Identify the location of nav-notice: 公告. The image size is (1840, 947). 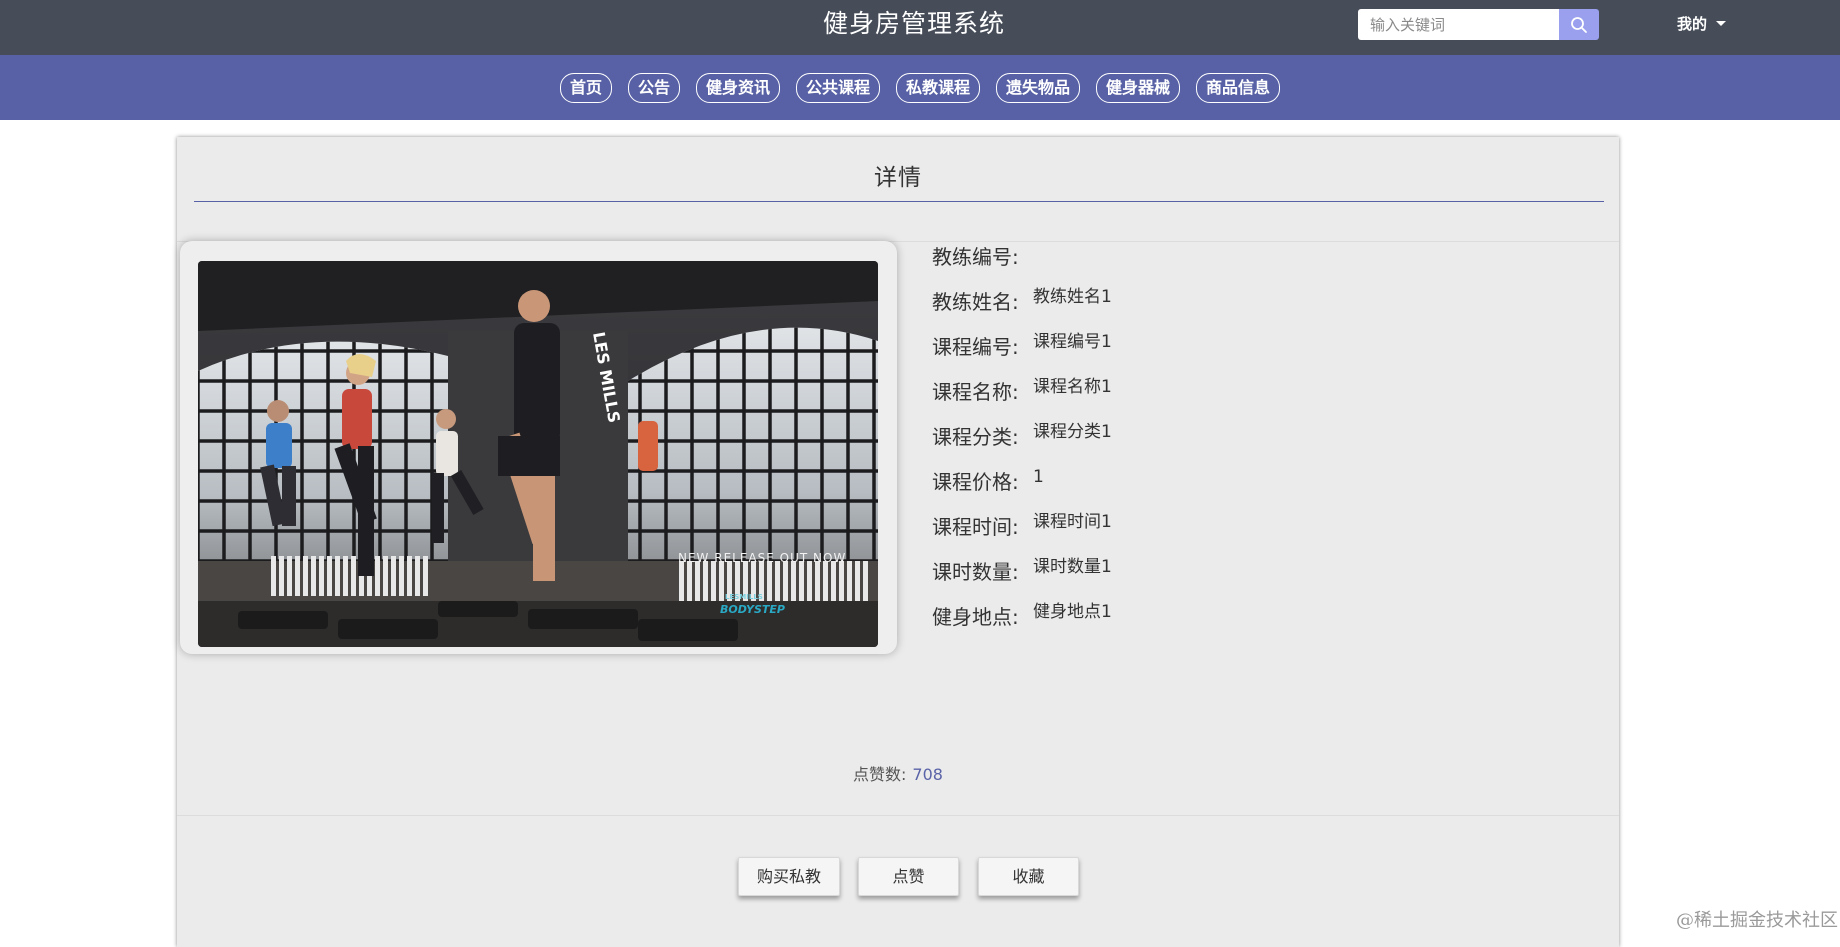
(653, 87).